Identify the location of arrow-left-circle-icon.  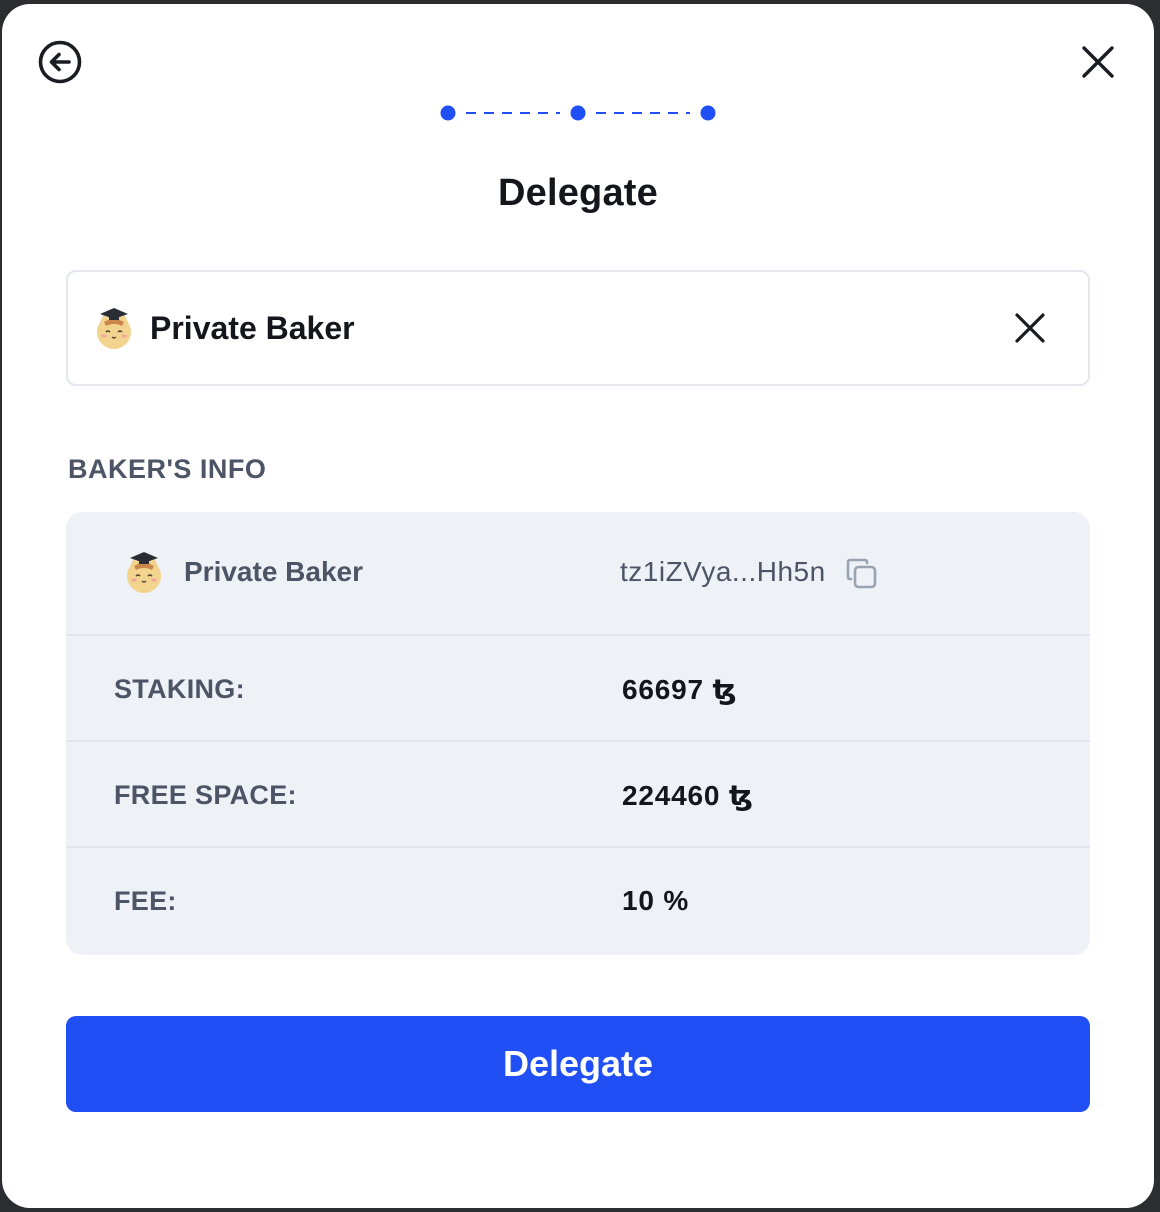
(60, 62).